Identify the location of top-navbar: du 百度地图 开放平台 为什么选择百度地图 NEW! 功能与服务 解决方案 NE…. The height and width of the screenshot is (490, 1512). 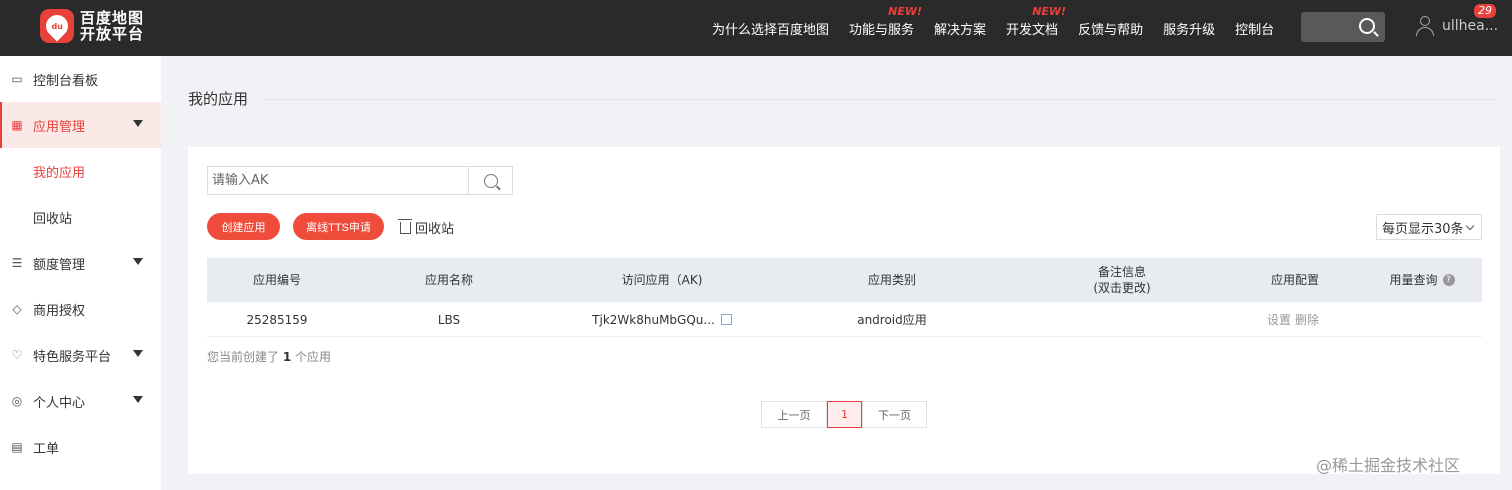
(756, 28).